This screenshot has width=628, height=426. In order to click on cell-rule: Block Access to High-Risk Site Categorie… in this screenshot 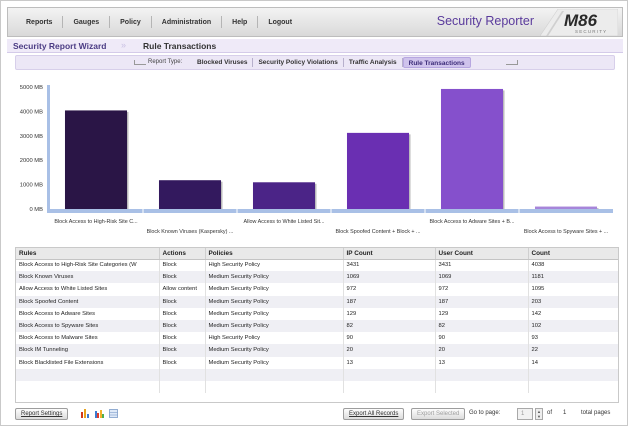, I will do `click(88, 265)`.